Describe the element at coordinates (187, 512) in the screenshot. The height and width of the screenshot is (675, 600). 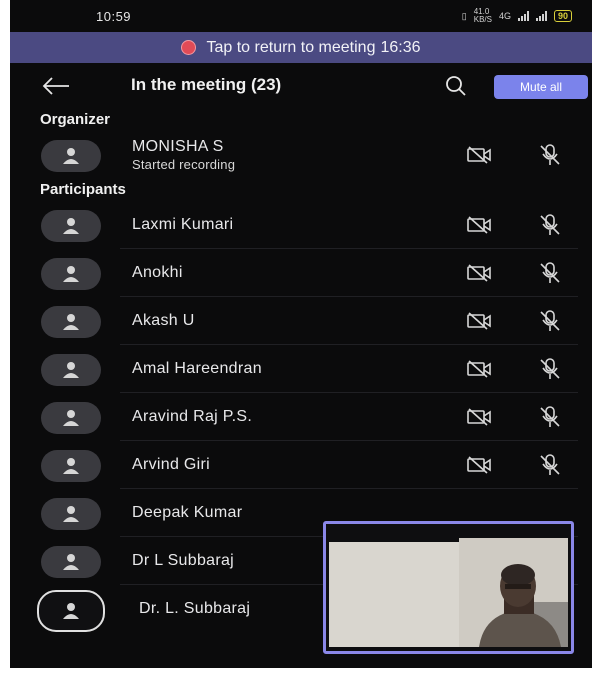
I see `participant-name: Deepak Kumar` at that location.